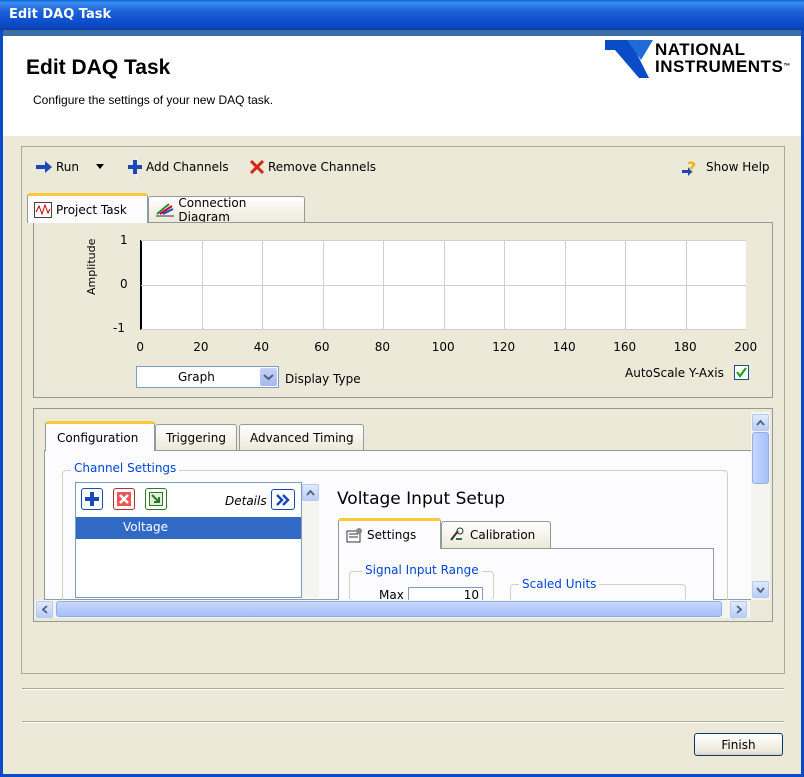  Describe the element at coordinates (402, 15) in the screenshot. I see `window-title-bar: Edit DAQ Task` at that location.